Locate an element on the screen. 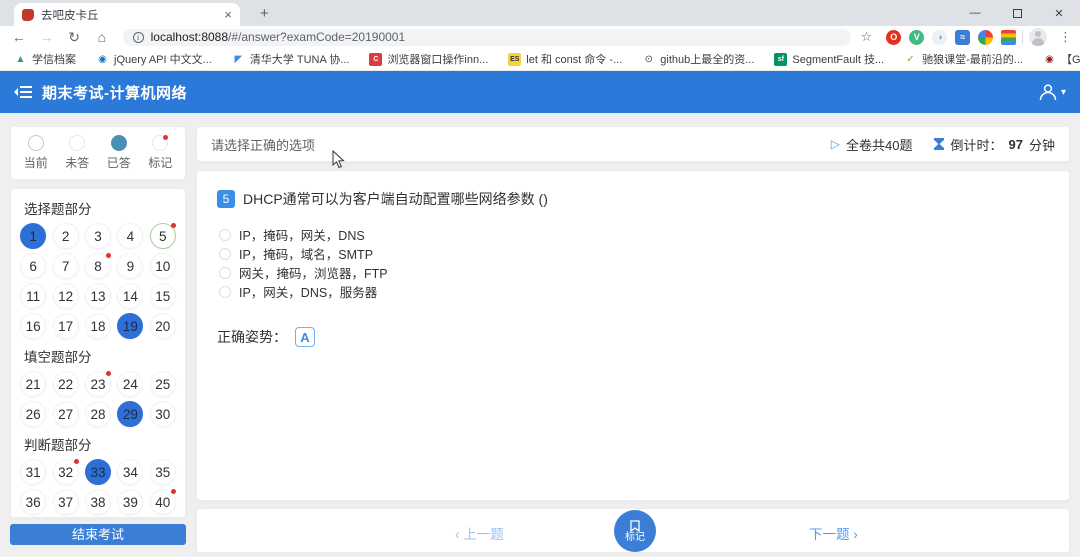 The width and height of the screenshot is (1080, 557). legend-unanswered-icon is located at coordinates (77, 143).